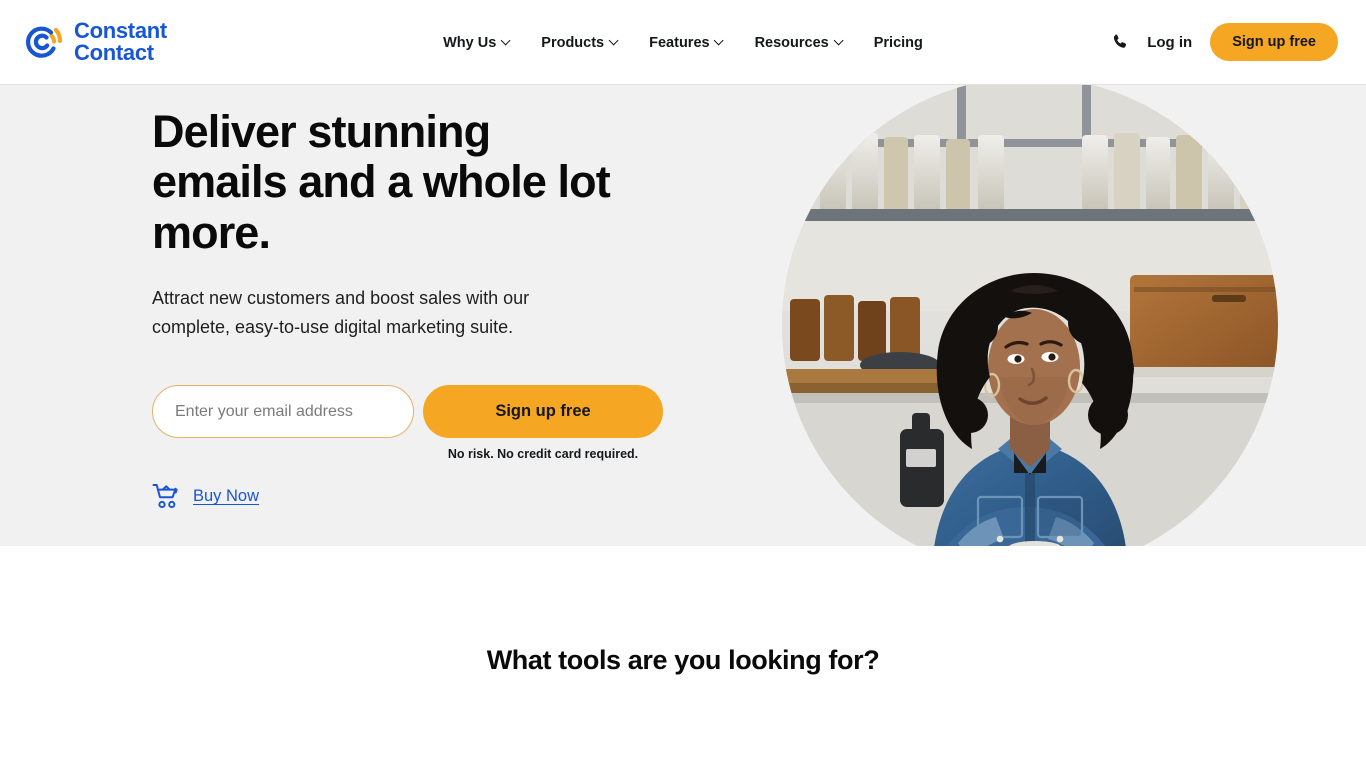  Describe the element at coordinates (791, 42) in the screenshot. I see `nav-item-label: Resources` at that location.